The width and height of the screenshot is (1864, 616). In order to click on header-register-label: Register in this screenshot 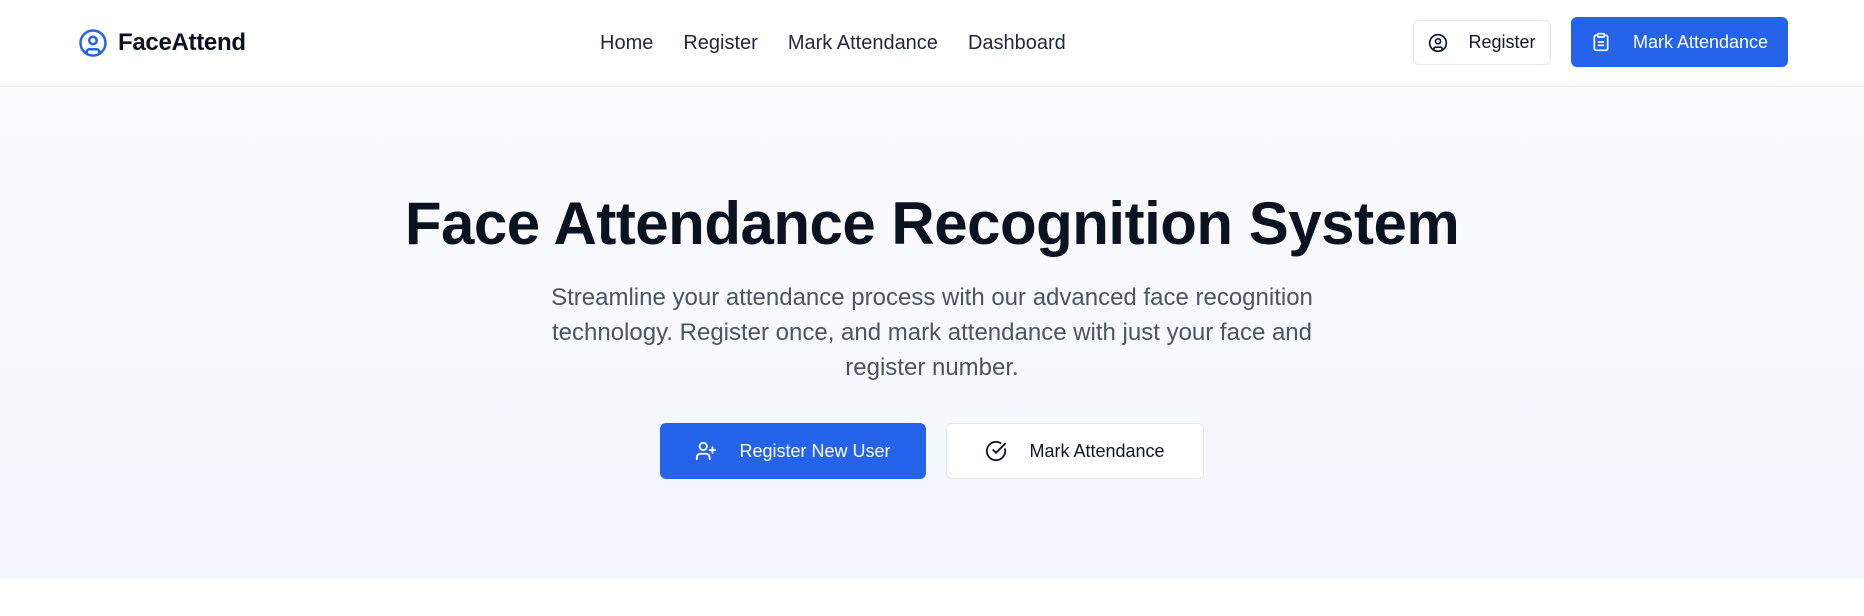, I will do `click(1502, 42)`.